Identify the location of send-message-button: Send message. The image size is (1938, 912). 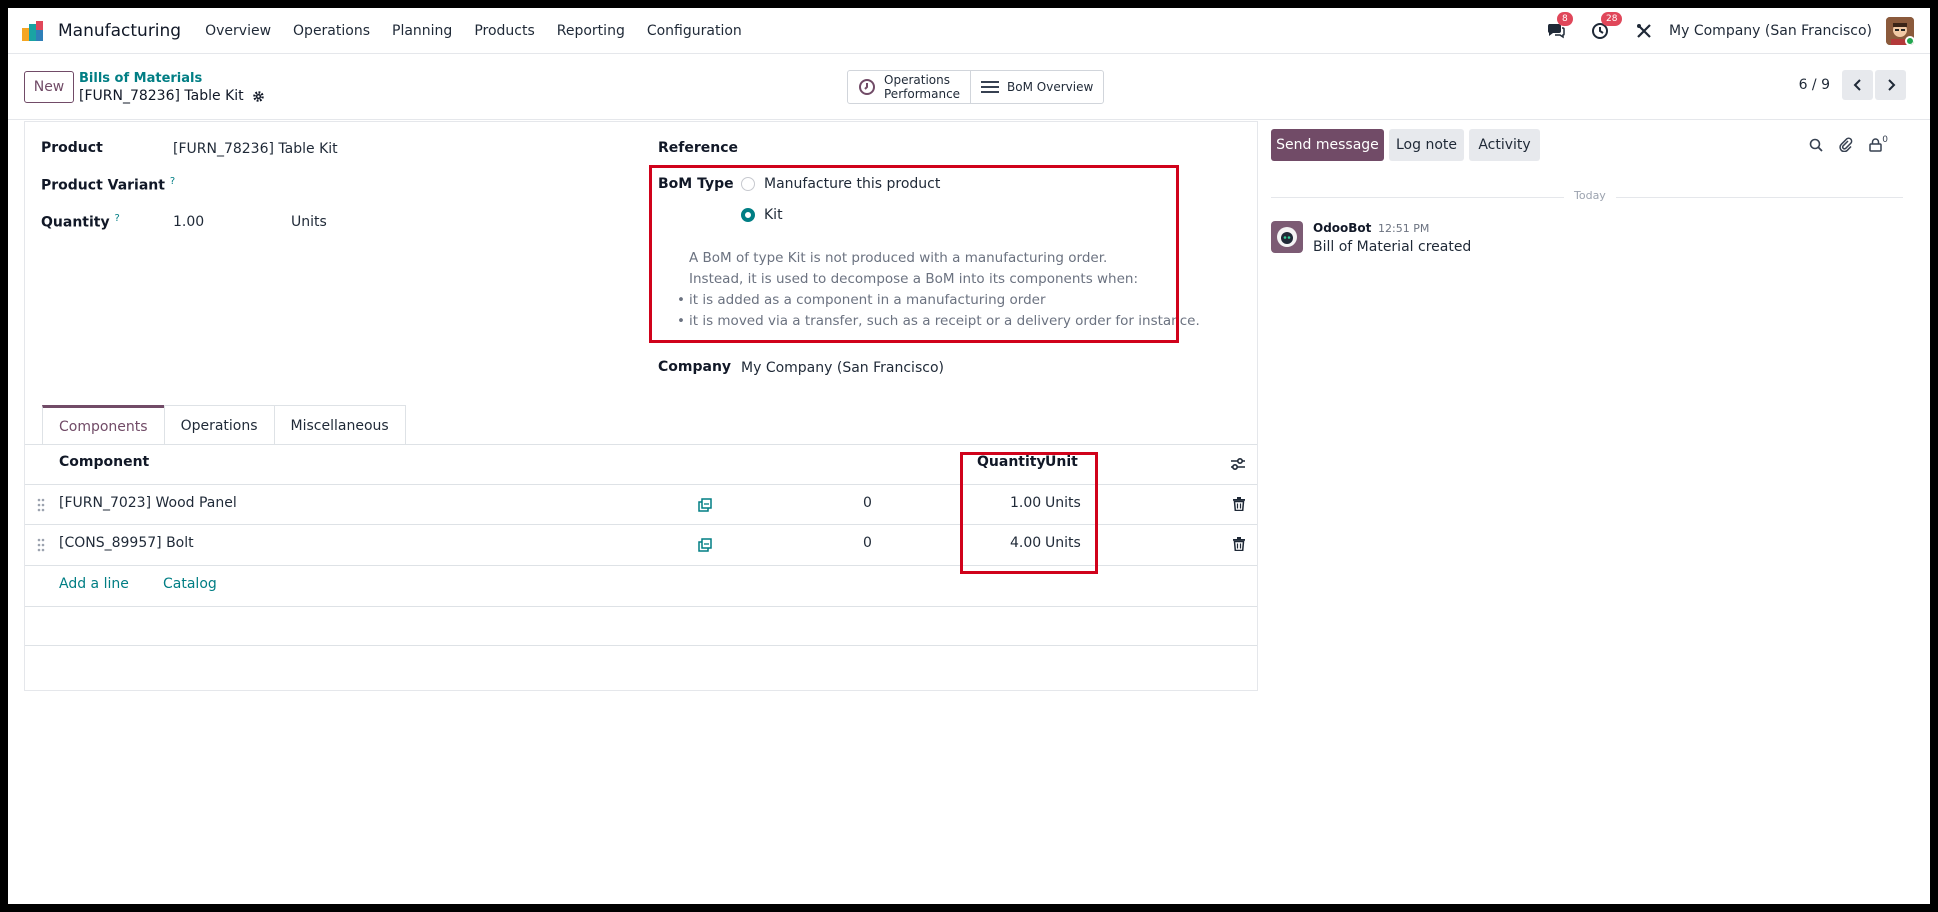
(1327, 145).